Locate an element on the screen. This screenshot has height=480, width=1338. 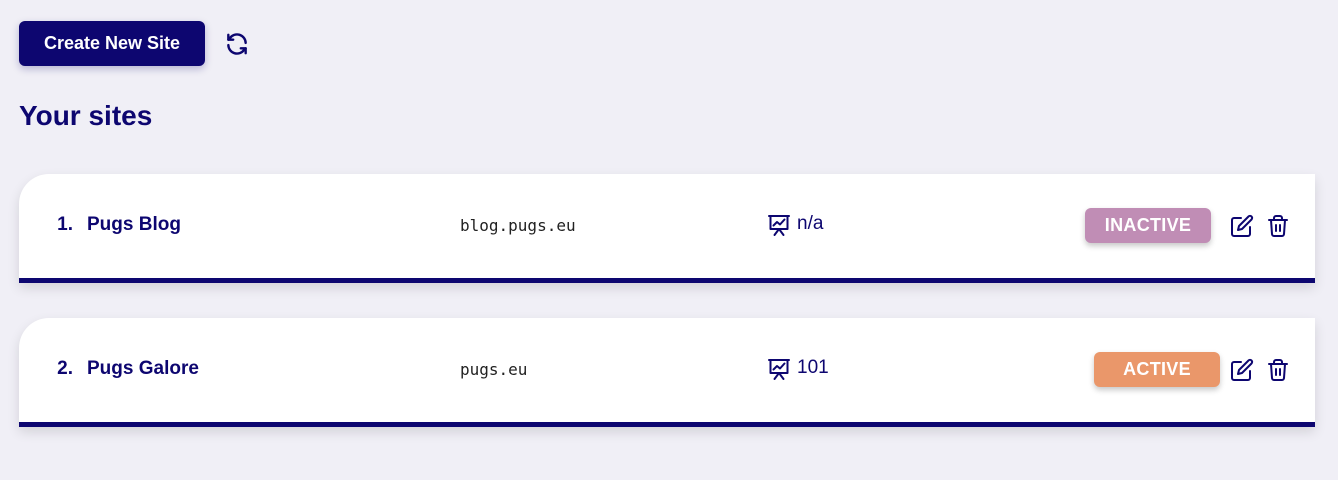
stats-value: 101 is located at coordinates (813, 367).